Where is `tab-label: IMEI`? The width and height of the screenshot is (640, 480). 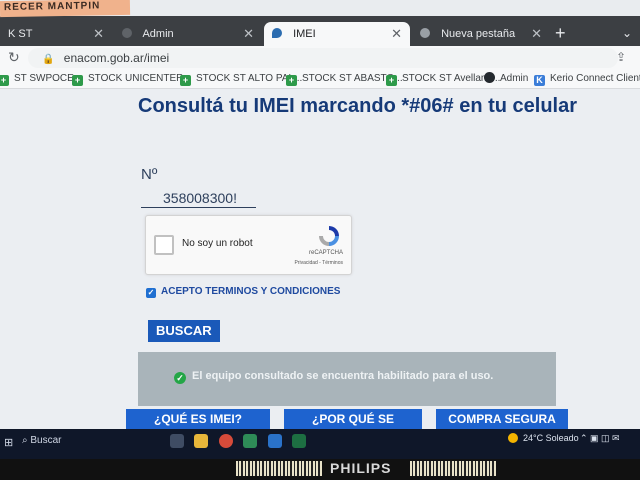 tab-label: IMEI is located at coordinates (304, 34).